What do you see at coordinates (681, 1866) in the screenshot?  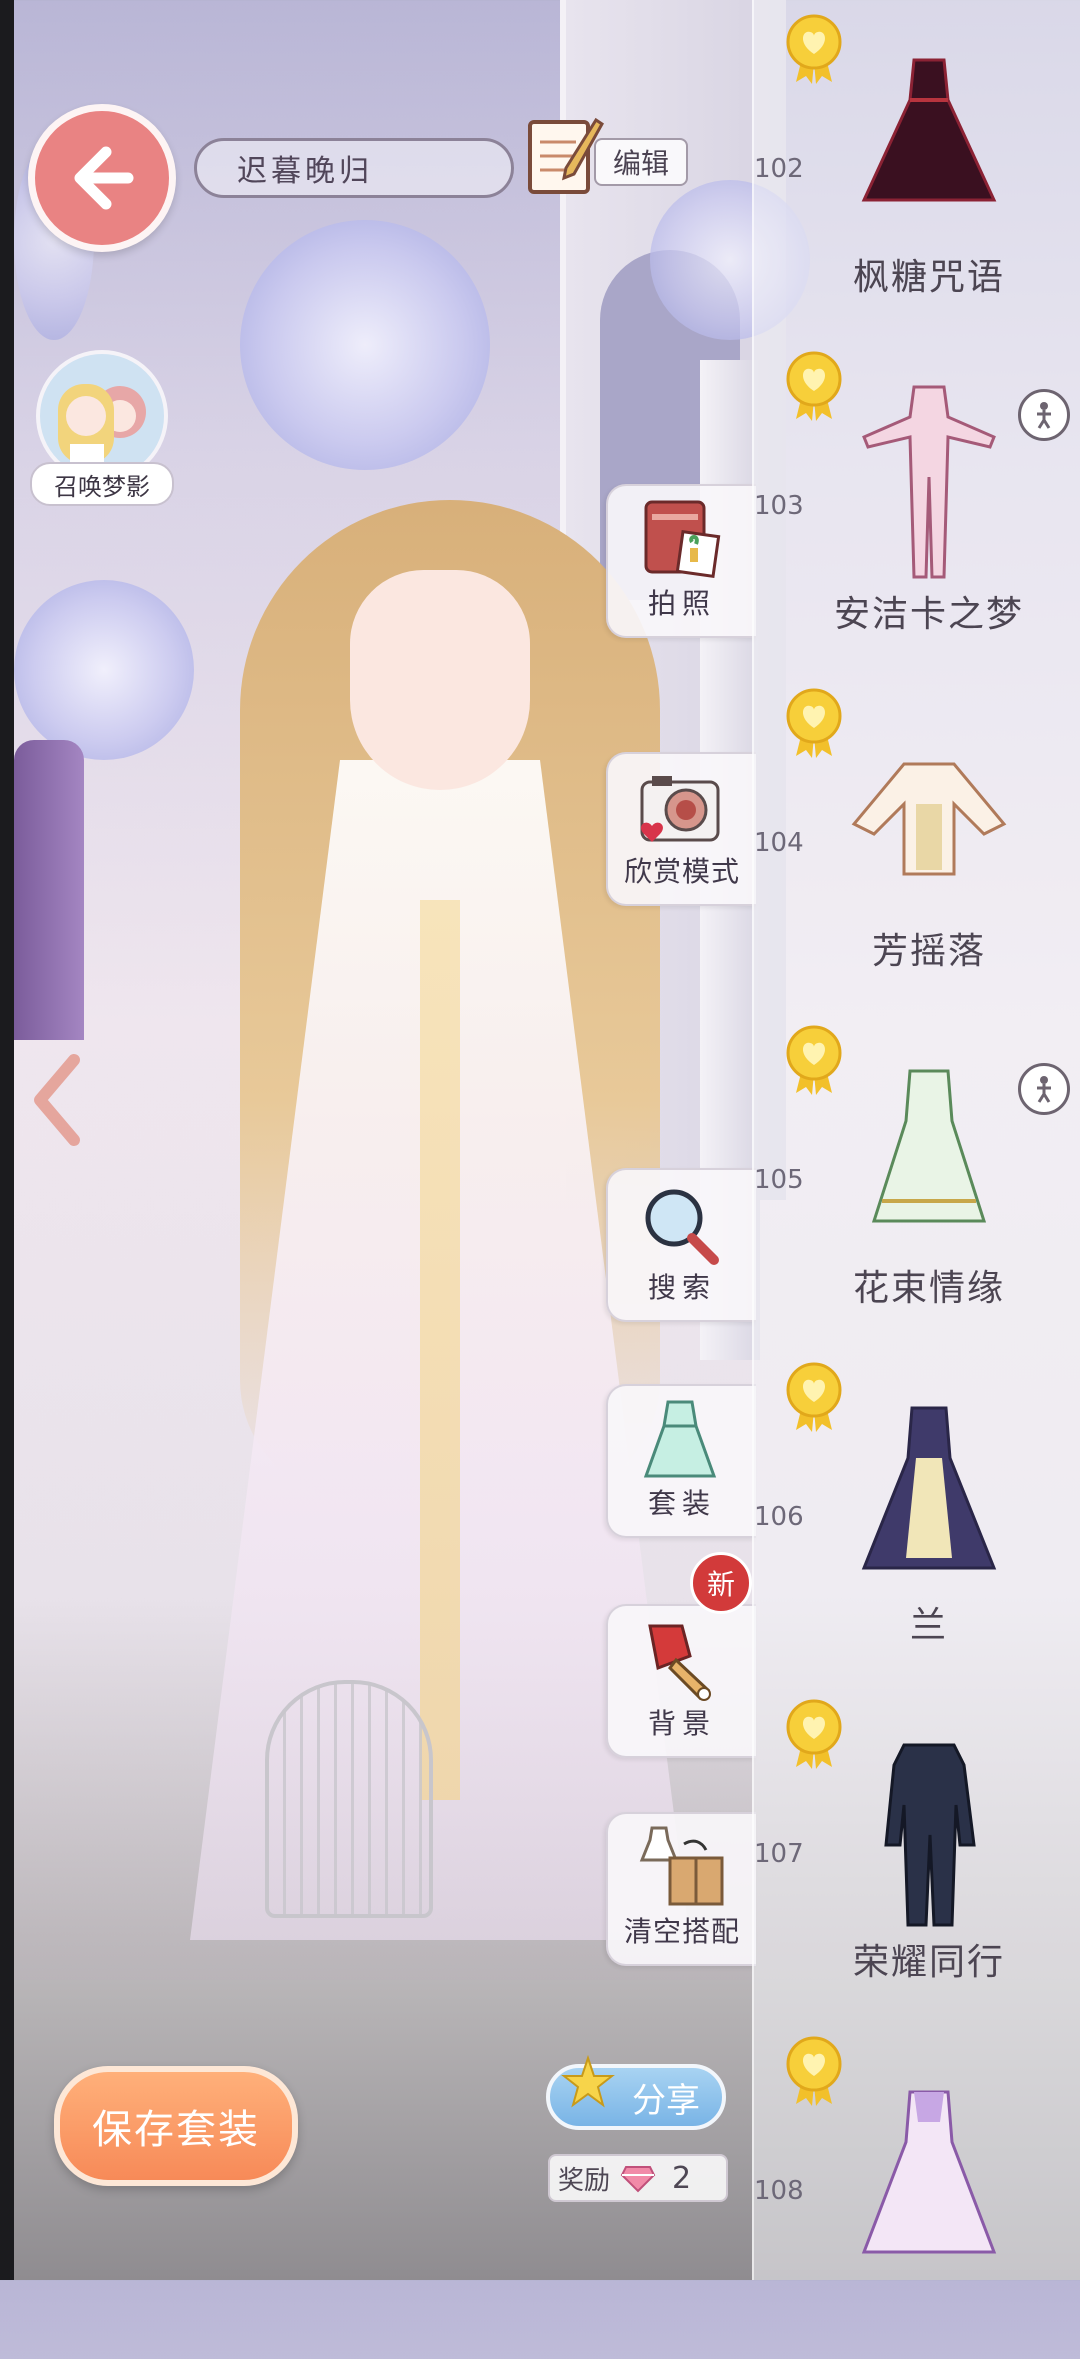 I see `box-icon` at bounding box center [681, 1866].